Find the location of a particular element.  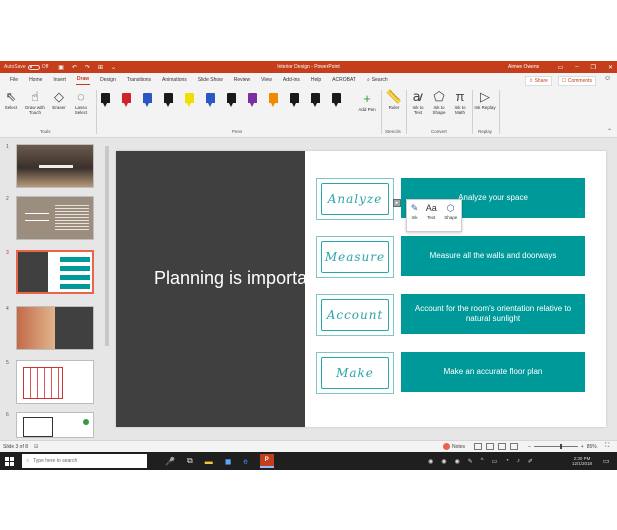

ink-drawing-measure: Measure is located at coordinates (355, 257).